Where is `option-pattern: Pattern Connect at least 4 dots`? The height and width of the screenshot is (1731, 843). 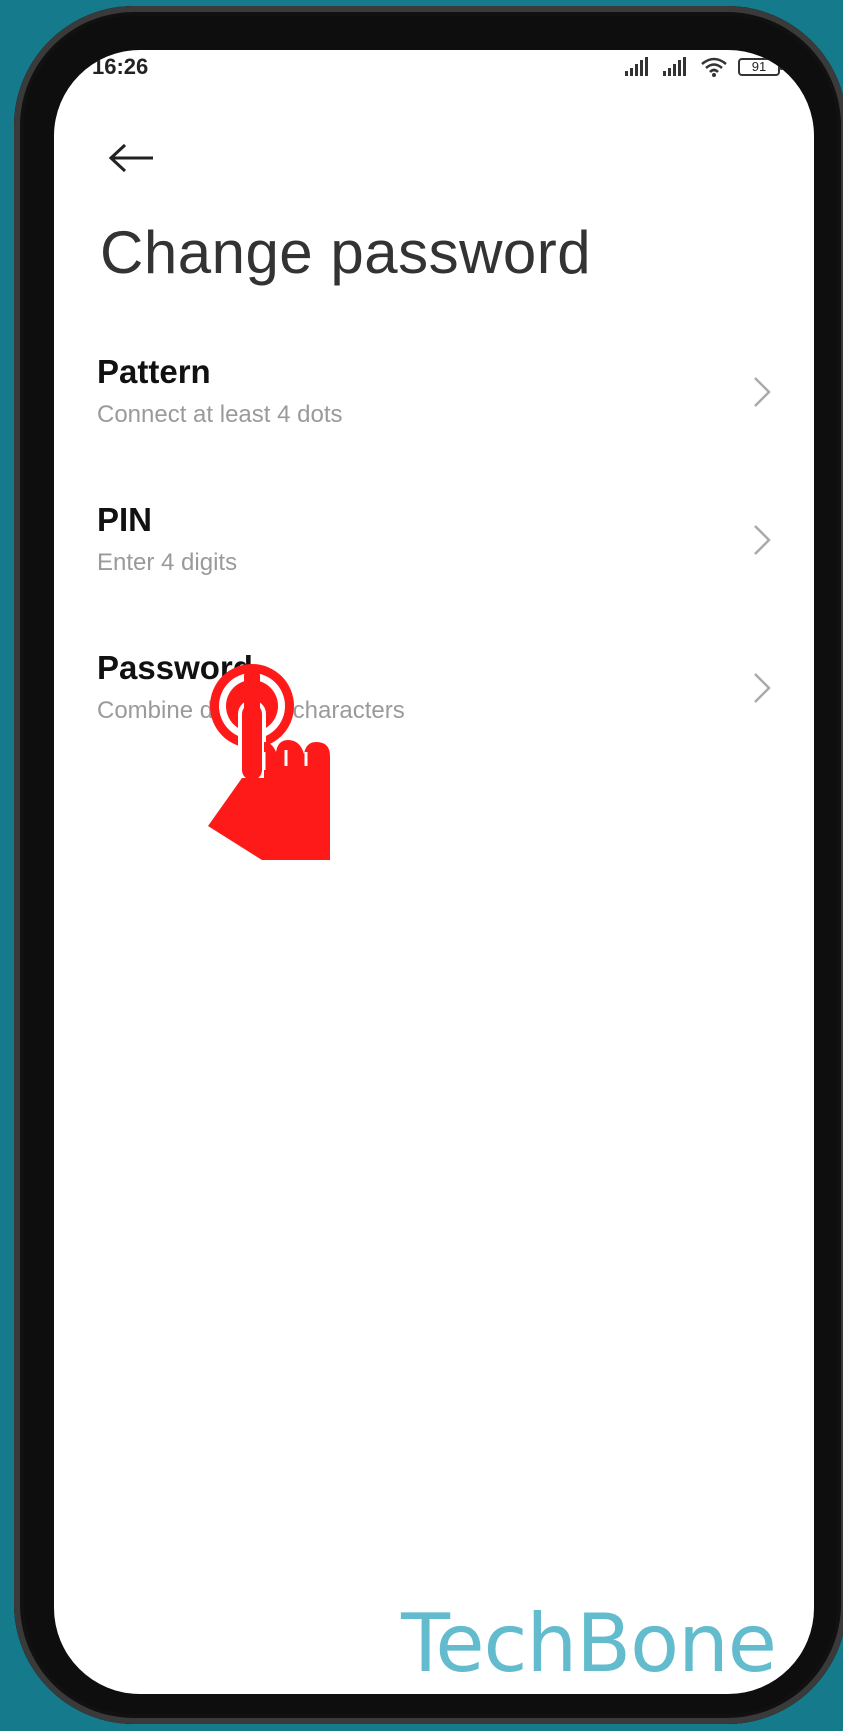
option-pattern: Pattern Connect at least 4 dots is located at coordinates (434, 413).